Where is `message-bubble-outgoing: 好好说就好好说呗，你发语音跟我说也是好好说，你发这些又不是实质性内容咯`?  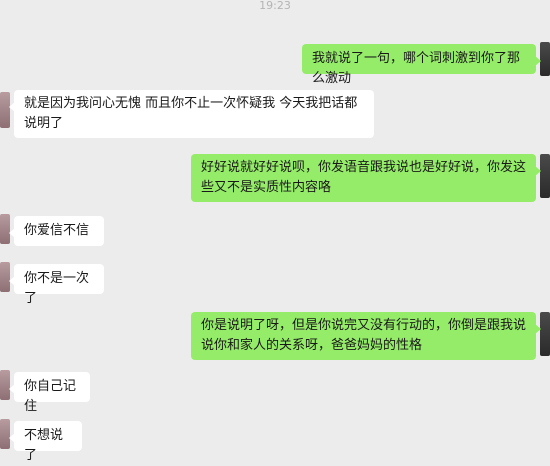
message-bubble-outgoing: 好好说就好好说呗，你发语音跟我说也是好好说，你发这些又不是实质性内容咯 is located at coordinates (366, 178).